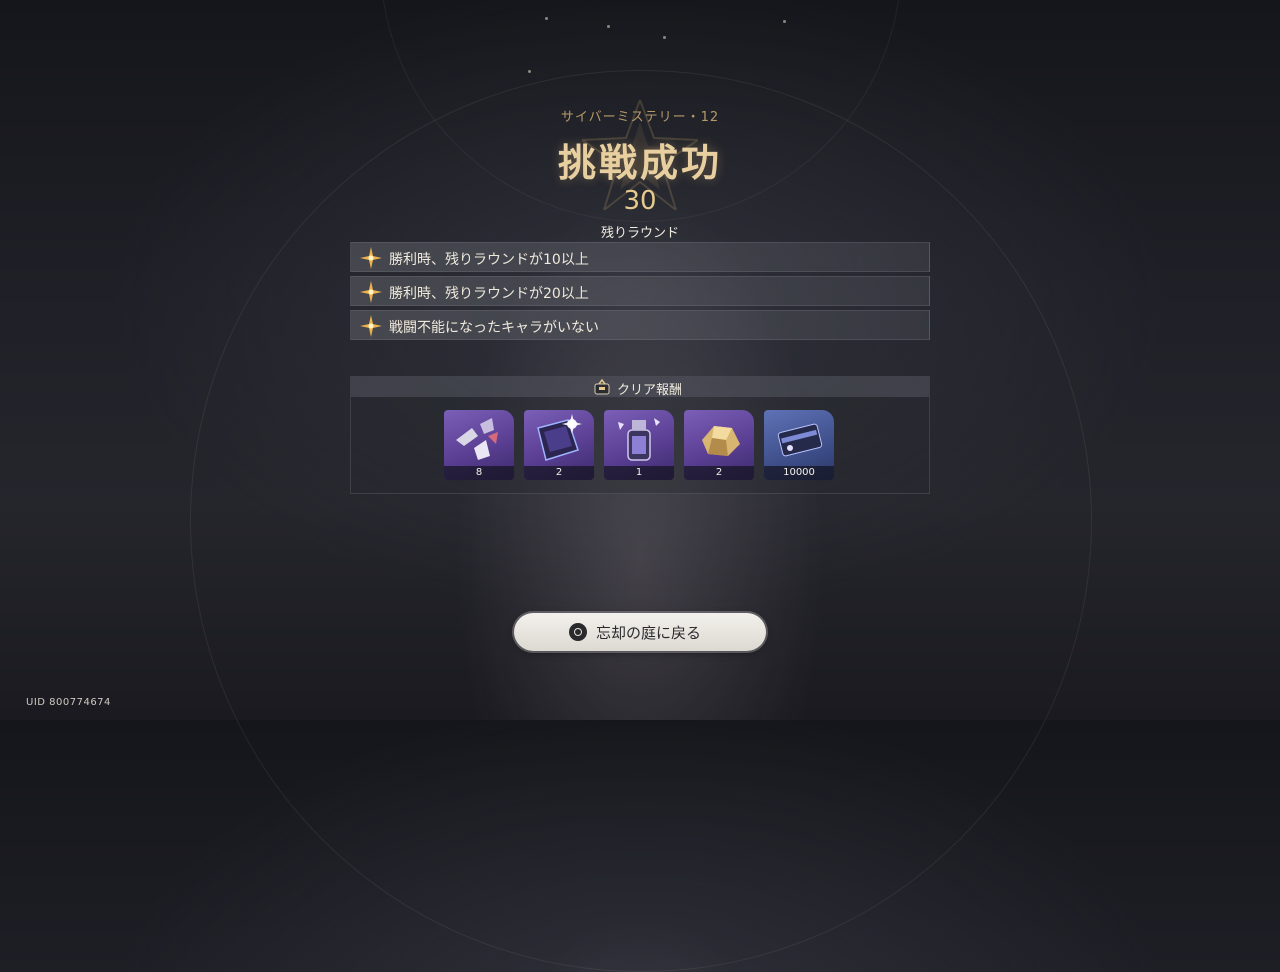 Image resolution: width=1280 pixels, height=972 pixels. I want to click on return-button-label: 忘却の庭に戻る, so click(649, 633).